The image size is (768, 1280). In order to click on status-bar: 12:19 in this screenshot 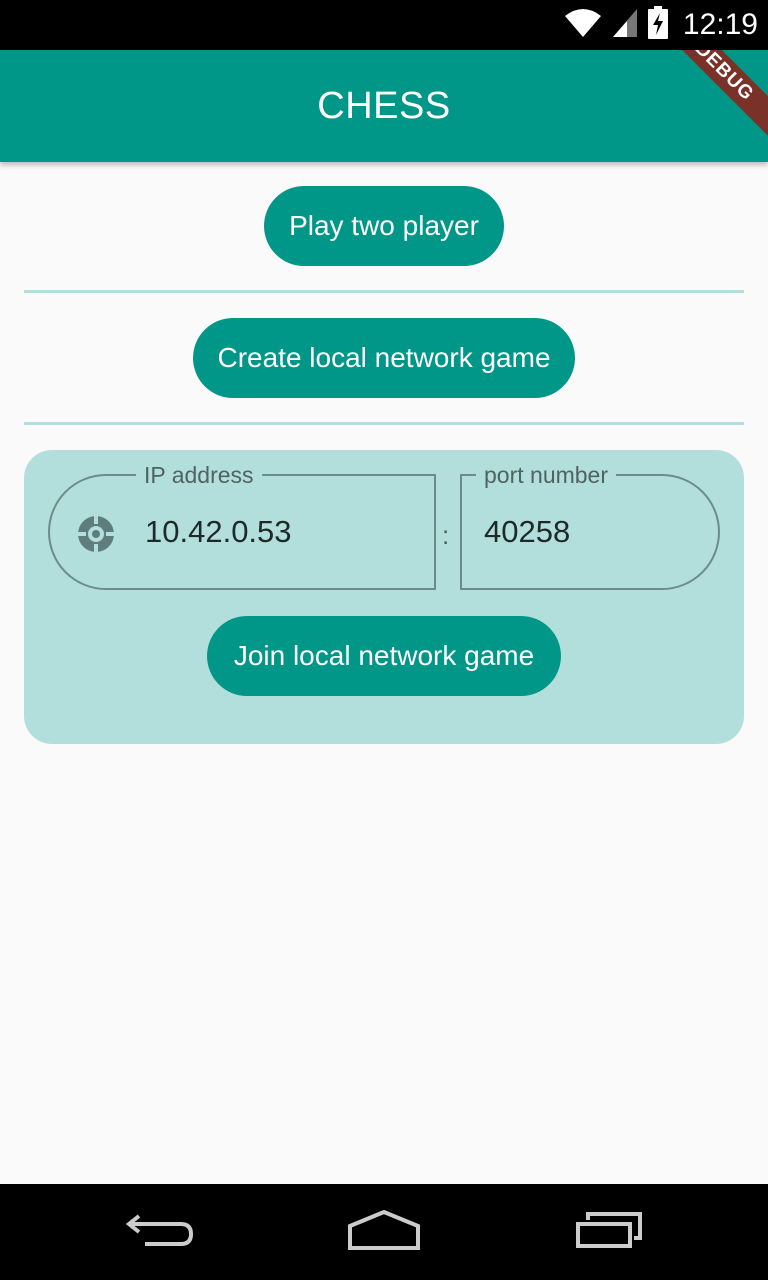, I will do `click(384, 25)`.